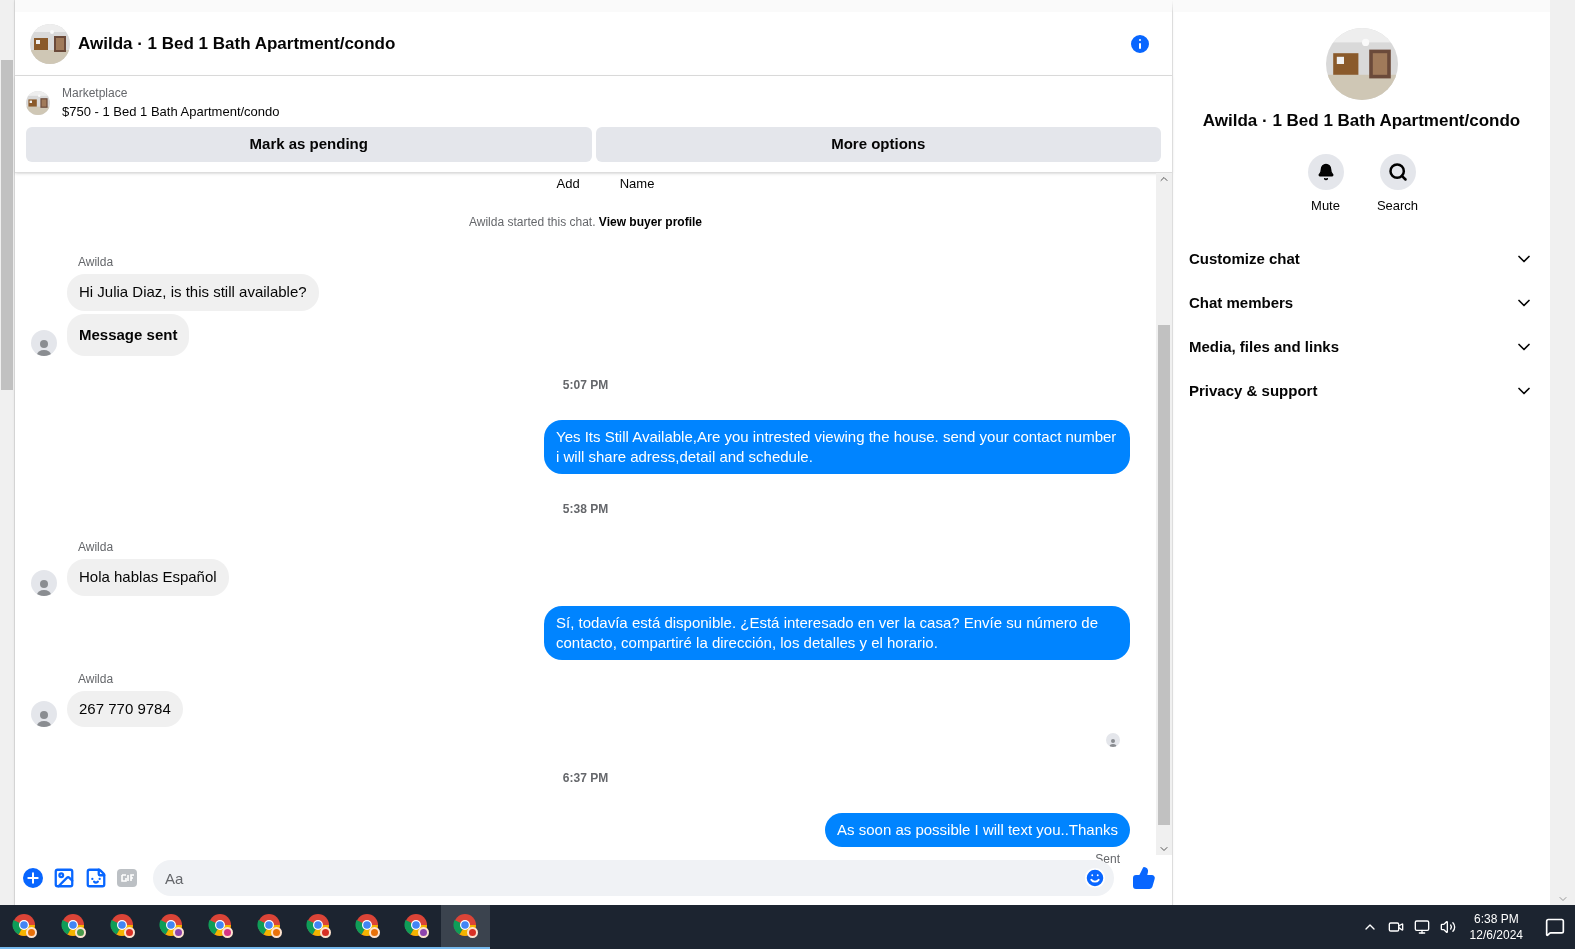 Image resolution: width=1575 pixels, height=949 pixels. What do you see at coordinates (125, 708) in the screenshot?
I see `message-bubble: 267 770 9784` at bounding box center [125, 708].